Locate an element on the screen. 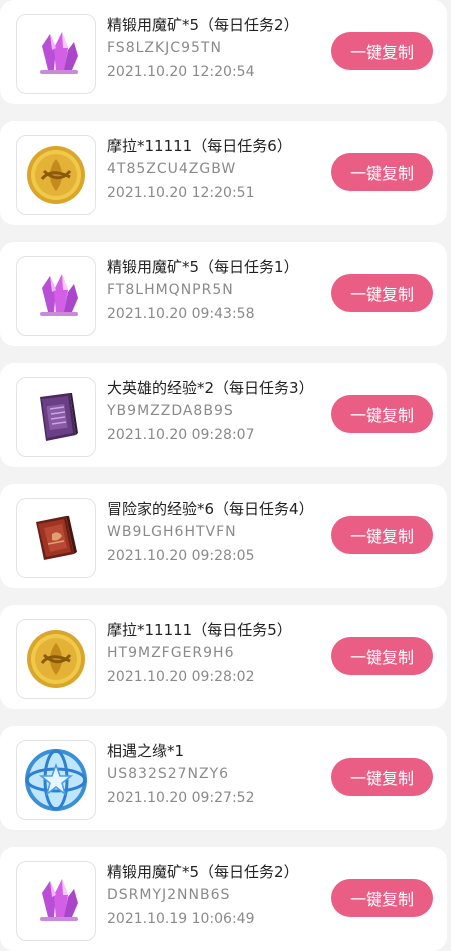 The width and height of the screenshot is (451, 951). redeem-code: FS8LZKJC95TN is located at coordinates (164, 48).